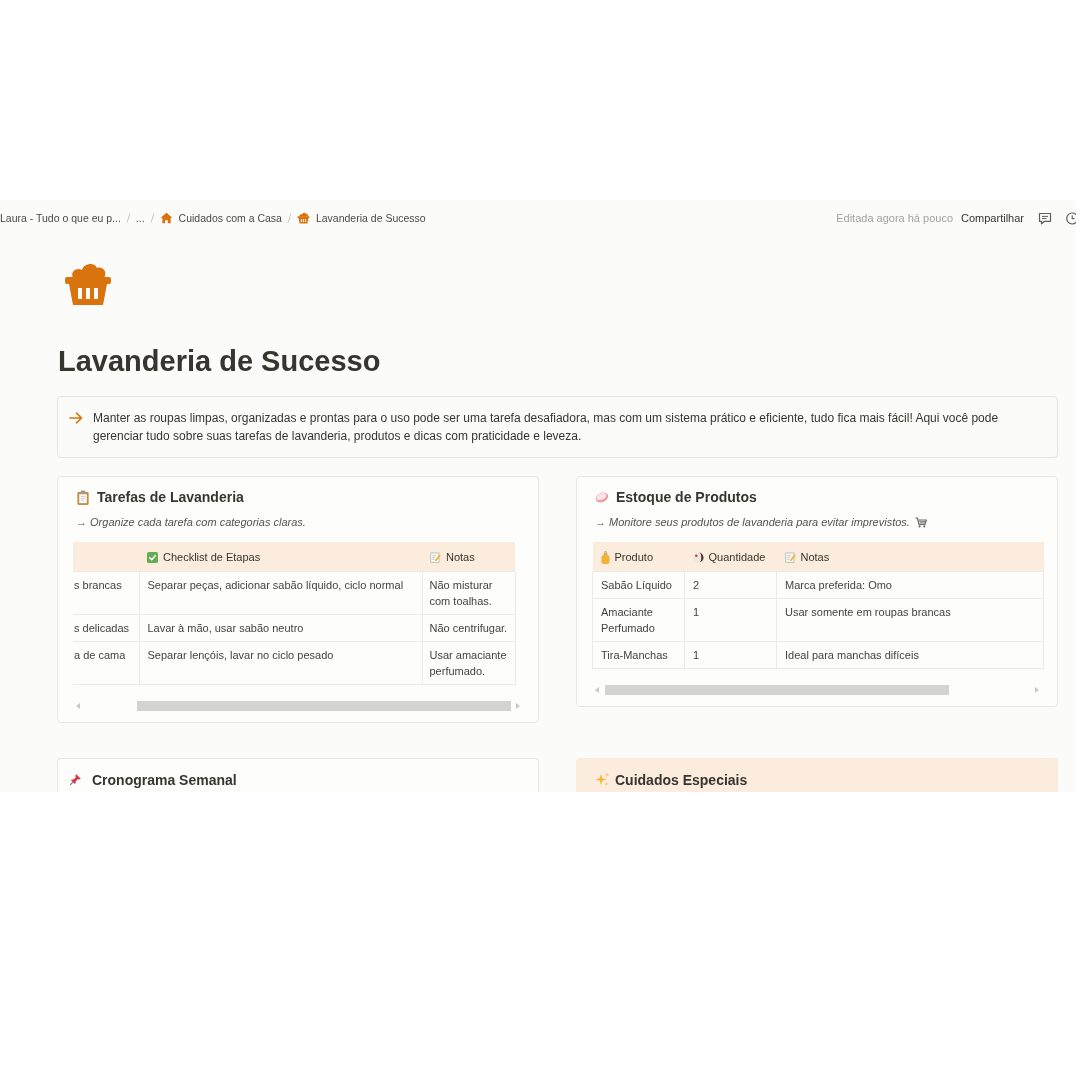 The width and height of the screenshot is (1080, 1080). What do you see at coordinates (170, 497) in the screenshot?
I see `card-title: Tarefas de Lavanderia` at bounding box center [170, 497].